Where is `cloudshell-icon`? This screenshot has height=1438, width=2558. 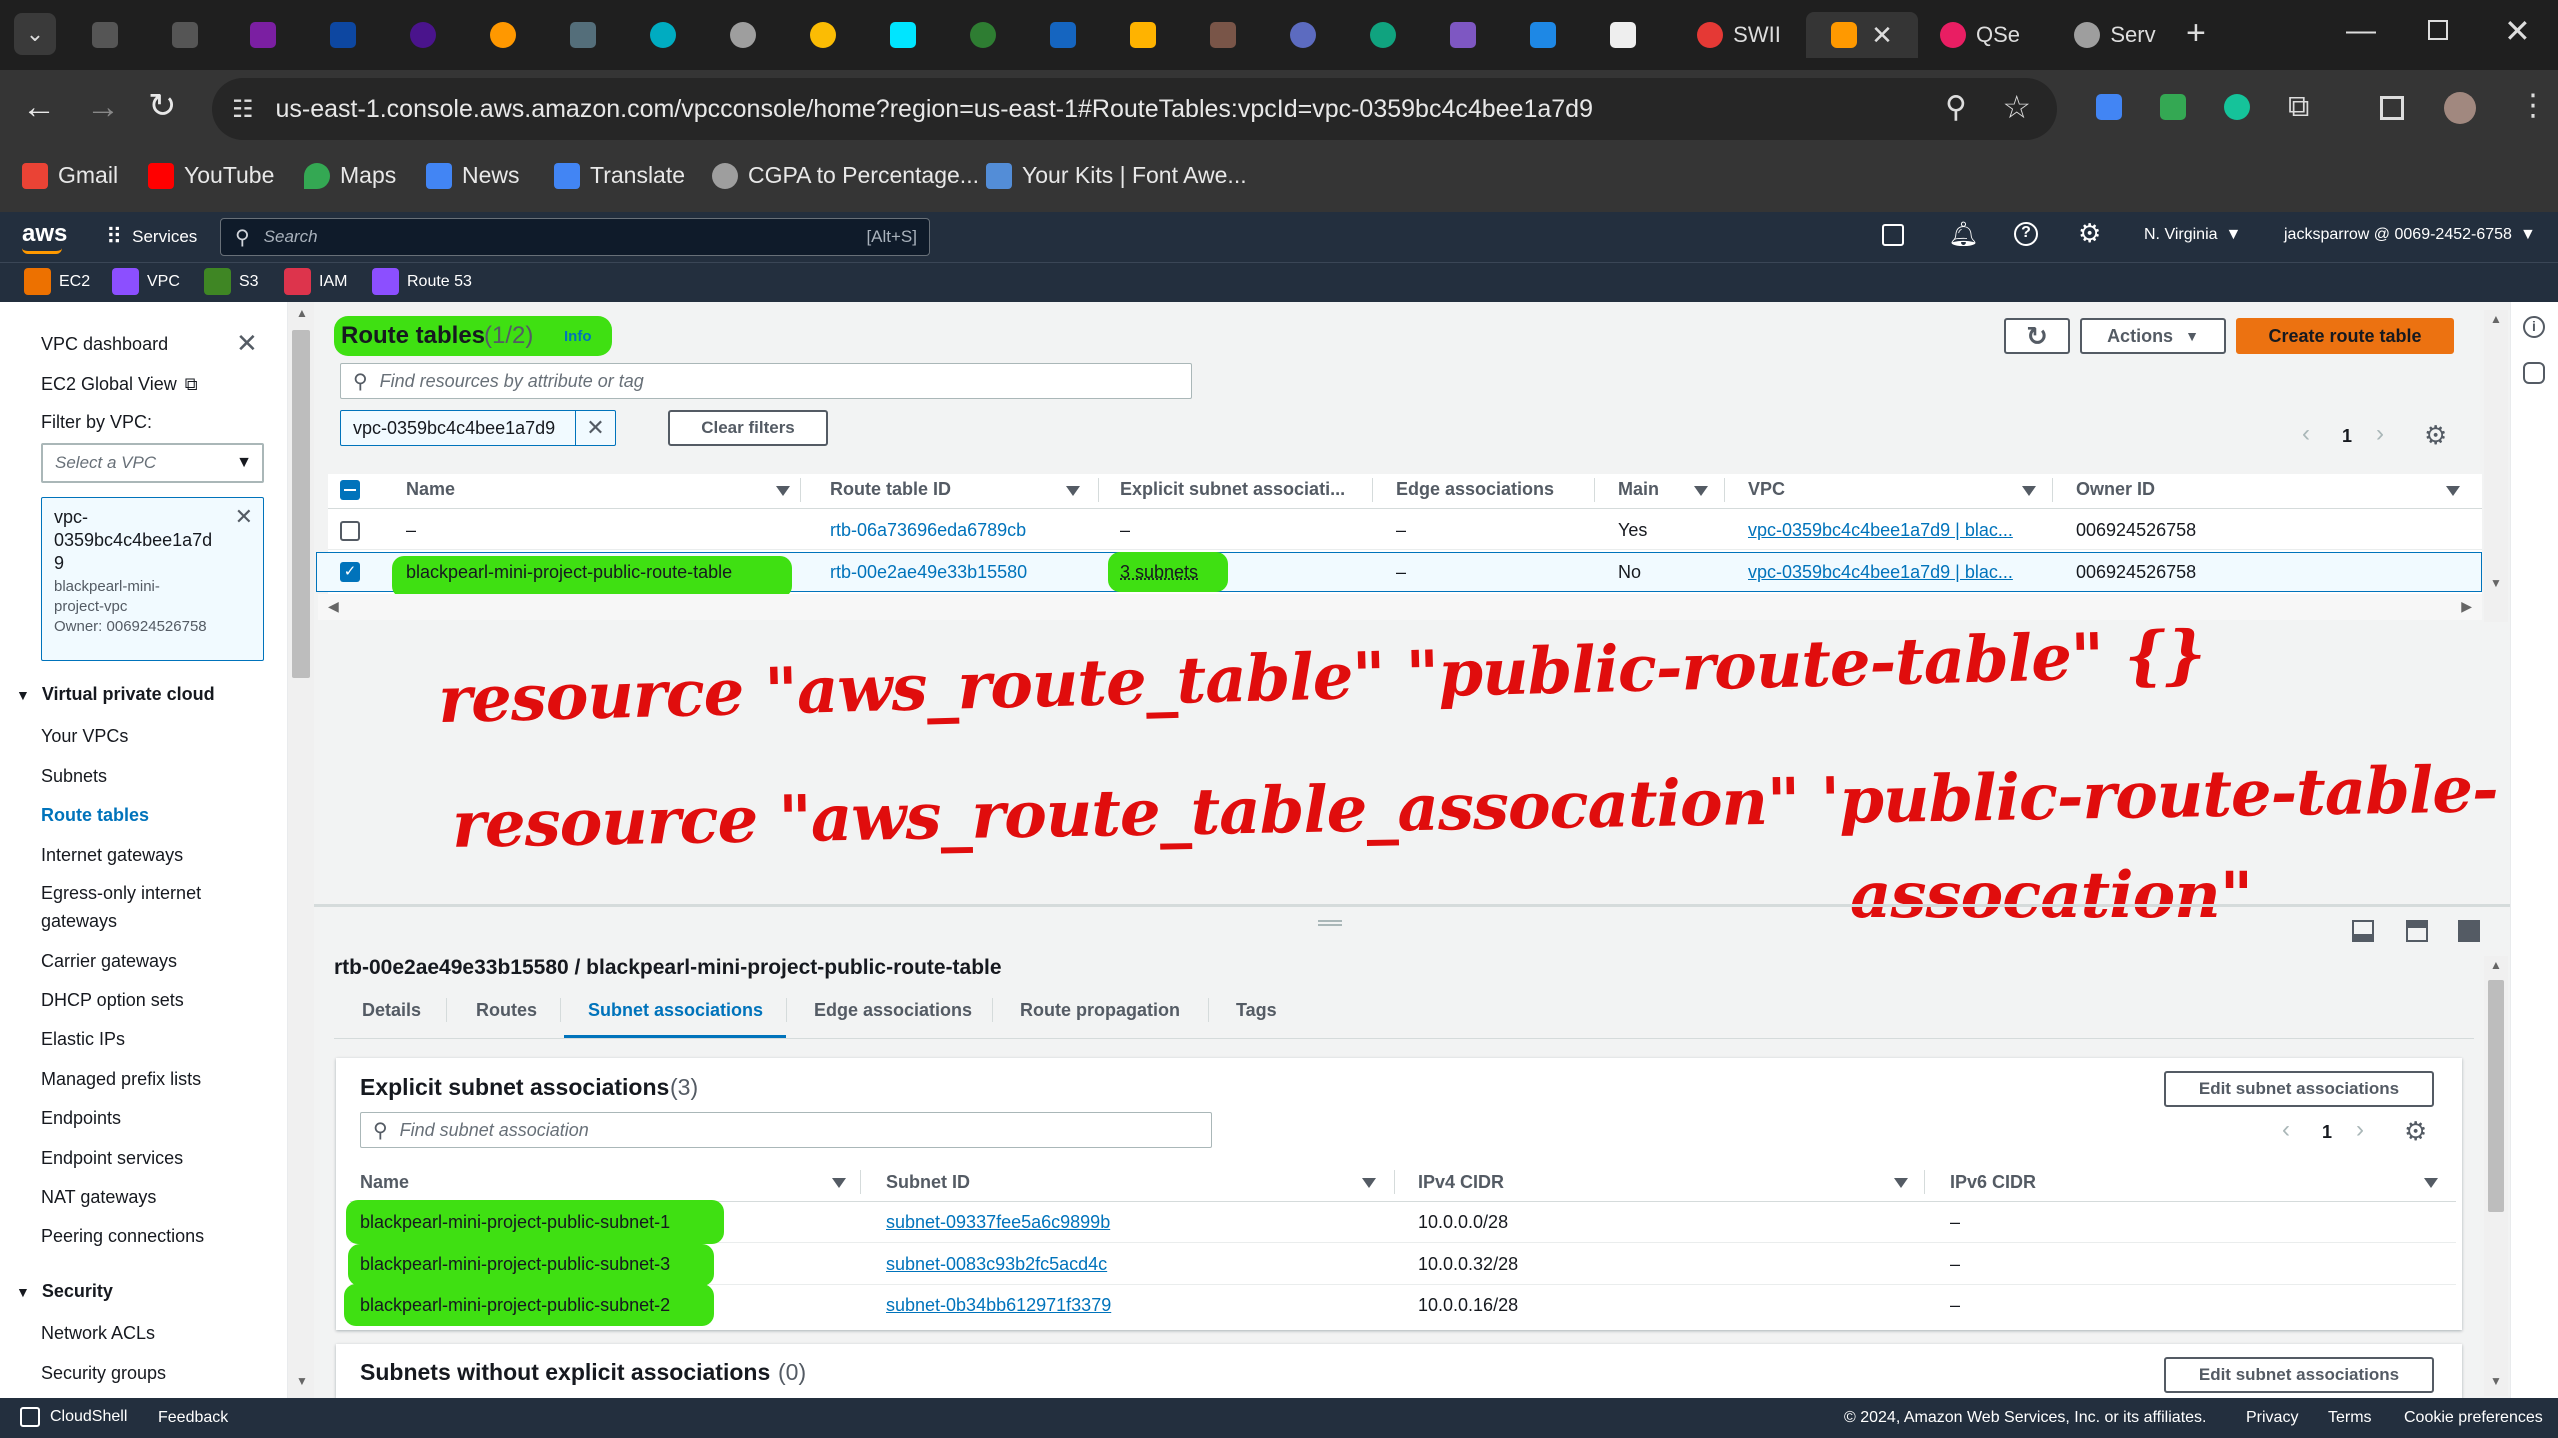 cloudshell-icon is located at coordinates (1893, 235).